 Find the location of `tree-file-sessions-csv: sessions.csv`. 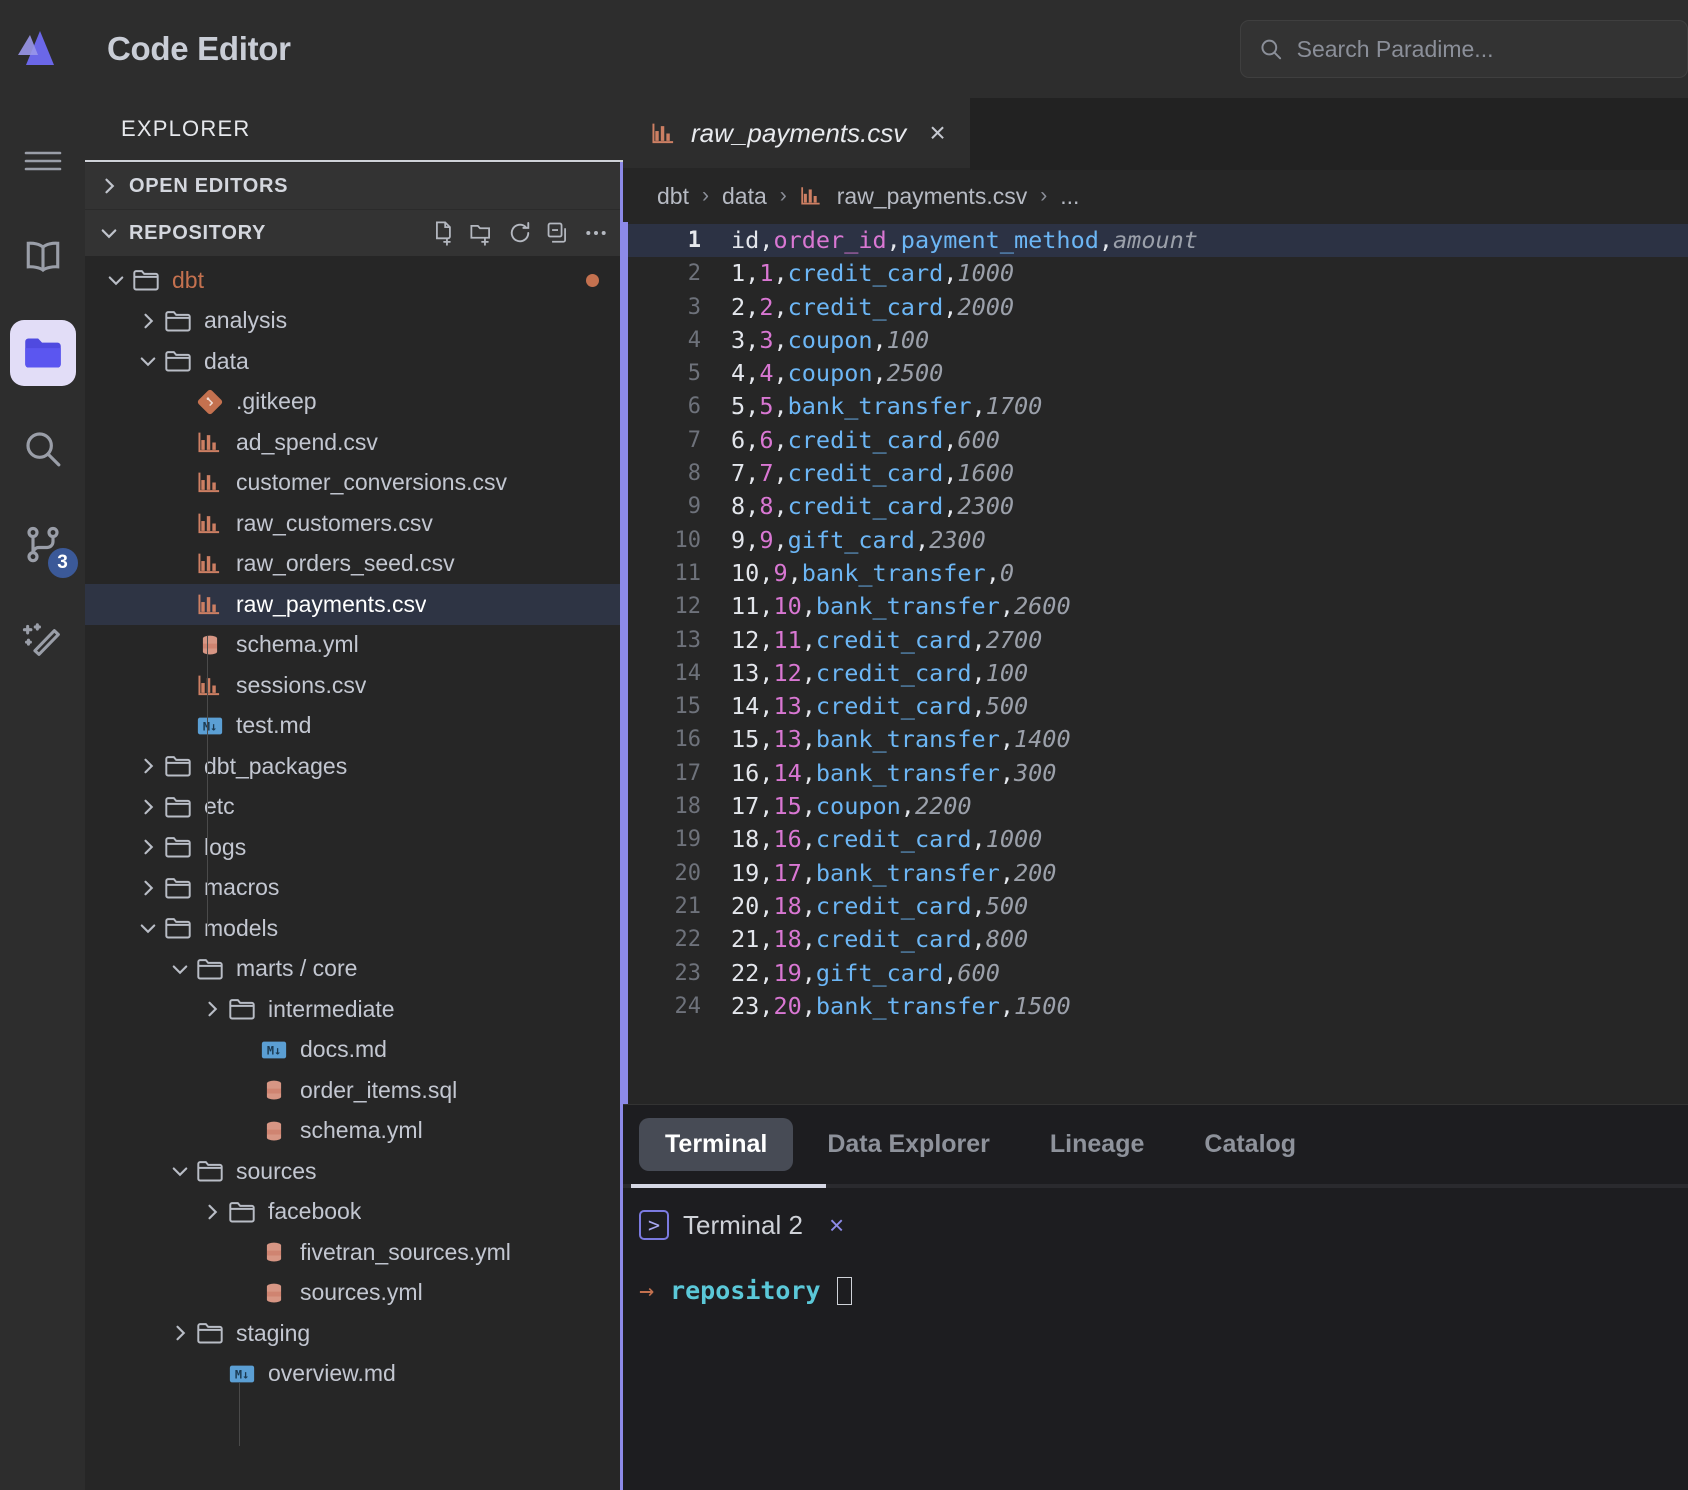

tree-file-sessions-csv: sessions.csv is located at coordinates (354, 685).